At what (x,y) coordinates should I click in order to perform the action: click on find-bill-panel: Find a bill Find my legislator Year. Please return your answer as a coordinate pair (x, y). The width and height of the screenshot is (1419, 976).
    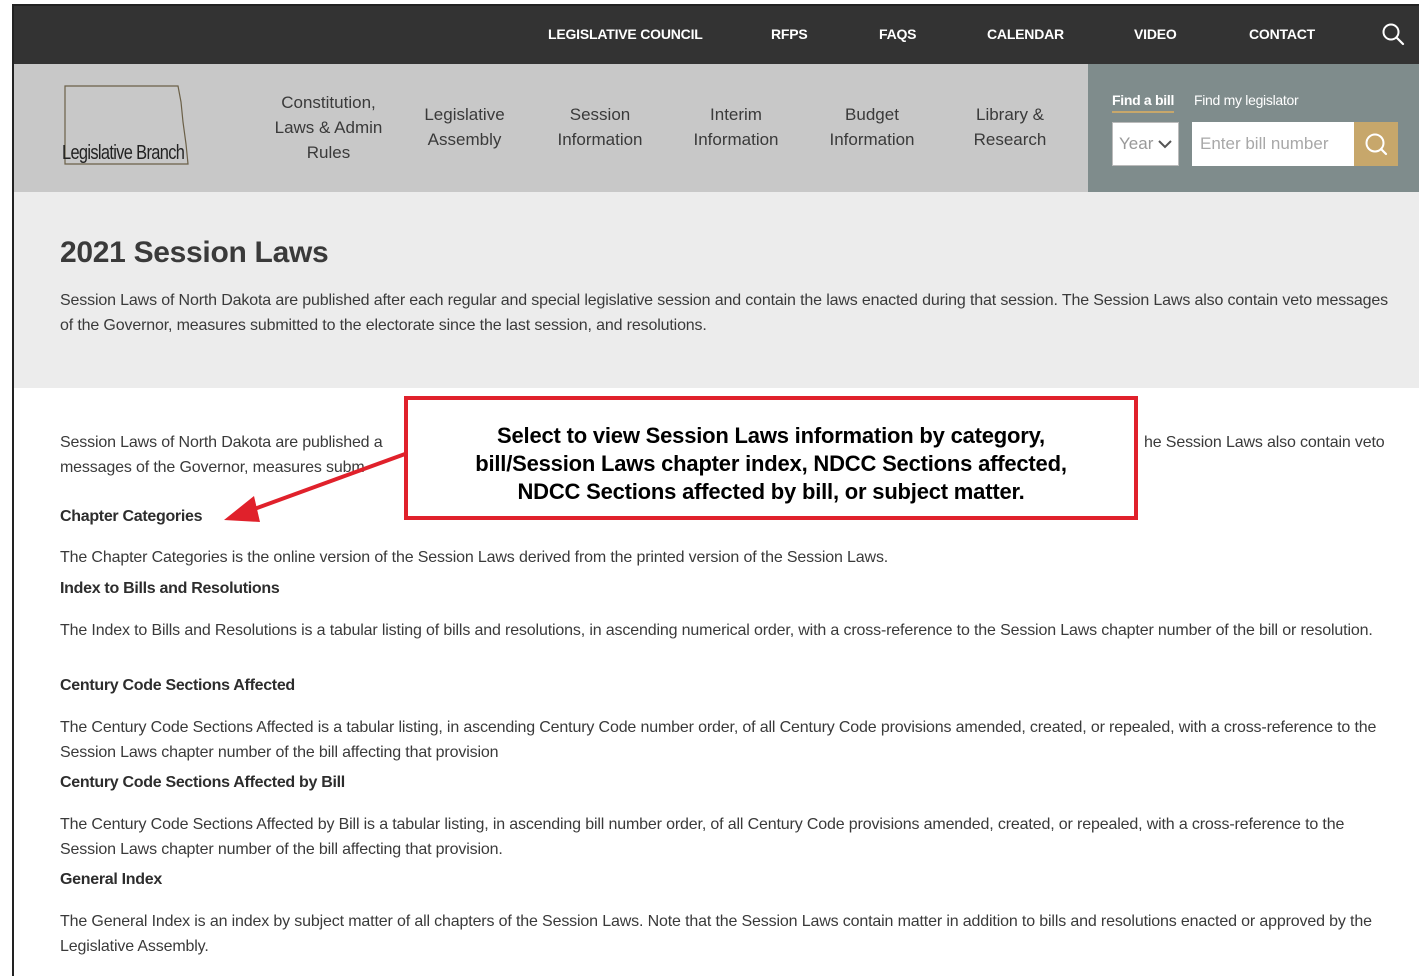
    Looking at the image, I should click on (1253, 128).